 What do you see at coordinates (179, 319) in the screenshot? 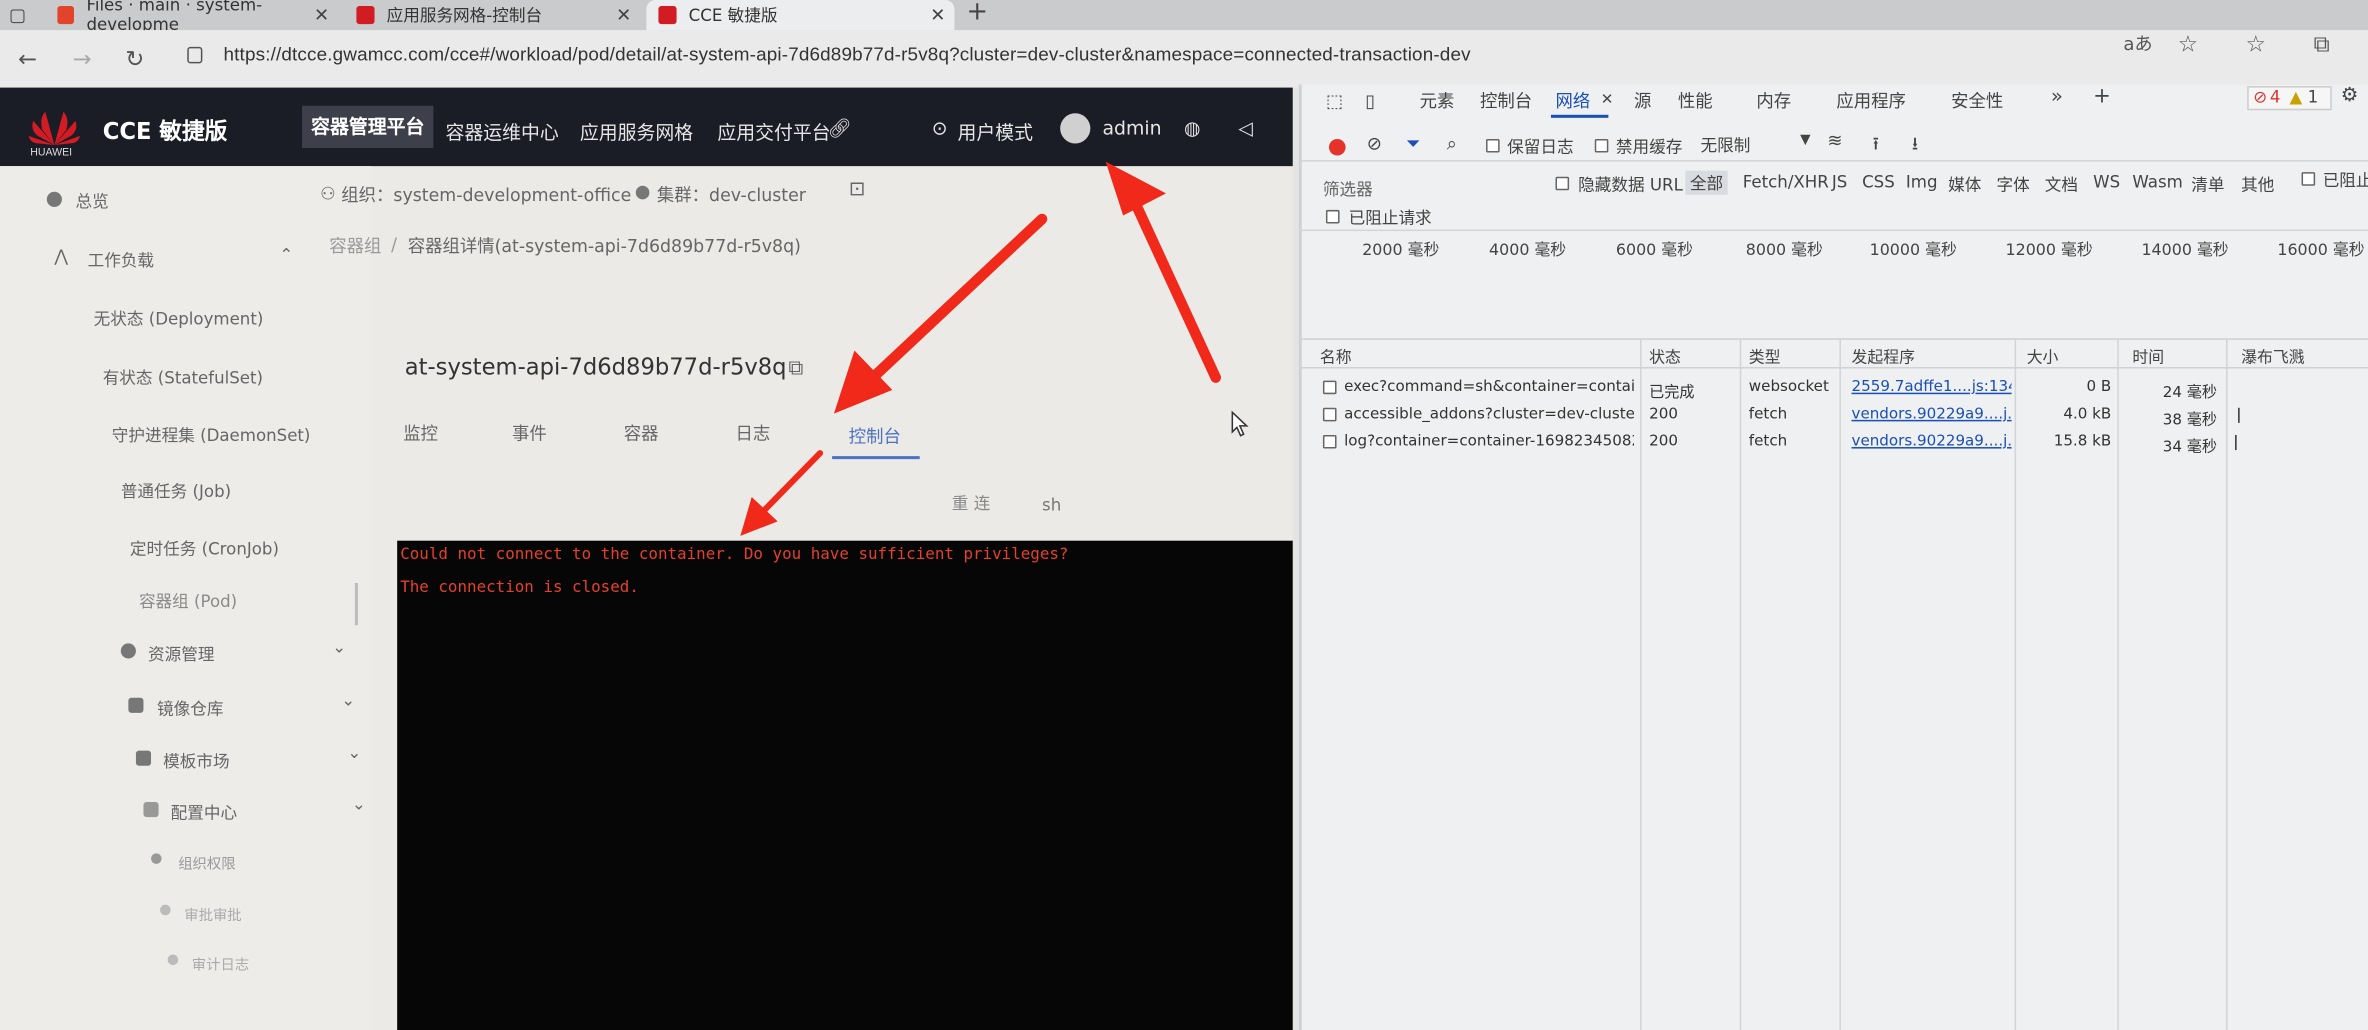
I see `sidebar-item-deployment: 无状态 (Deployment)` at bounding box center [179, 319].